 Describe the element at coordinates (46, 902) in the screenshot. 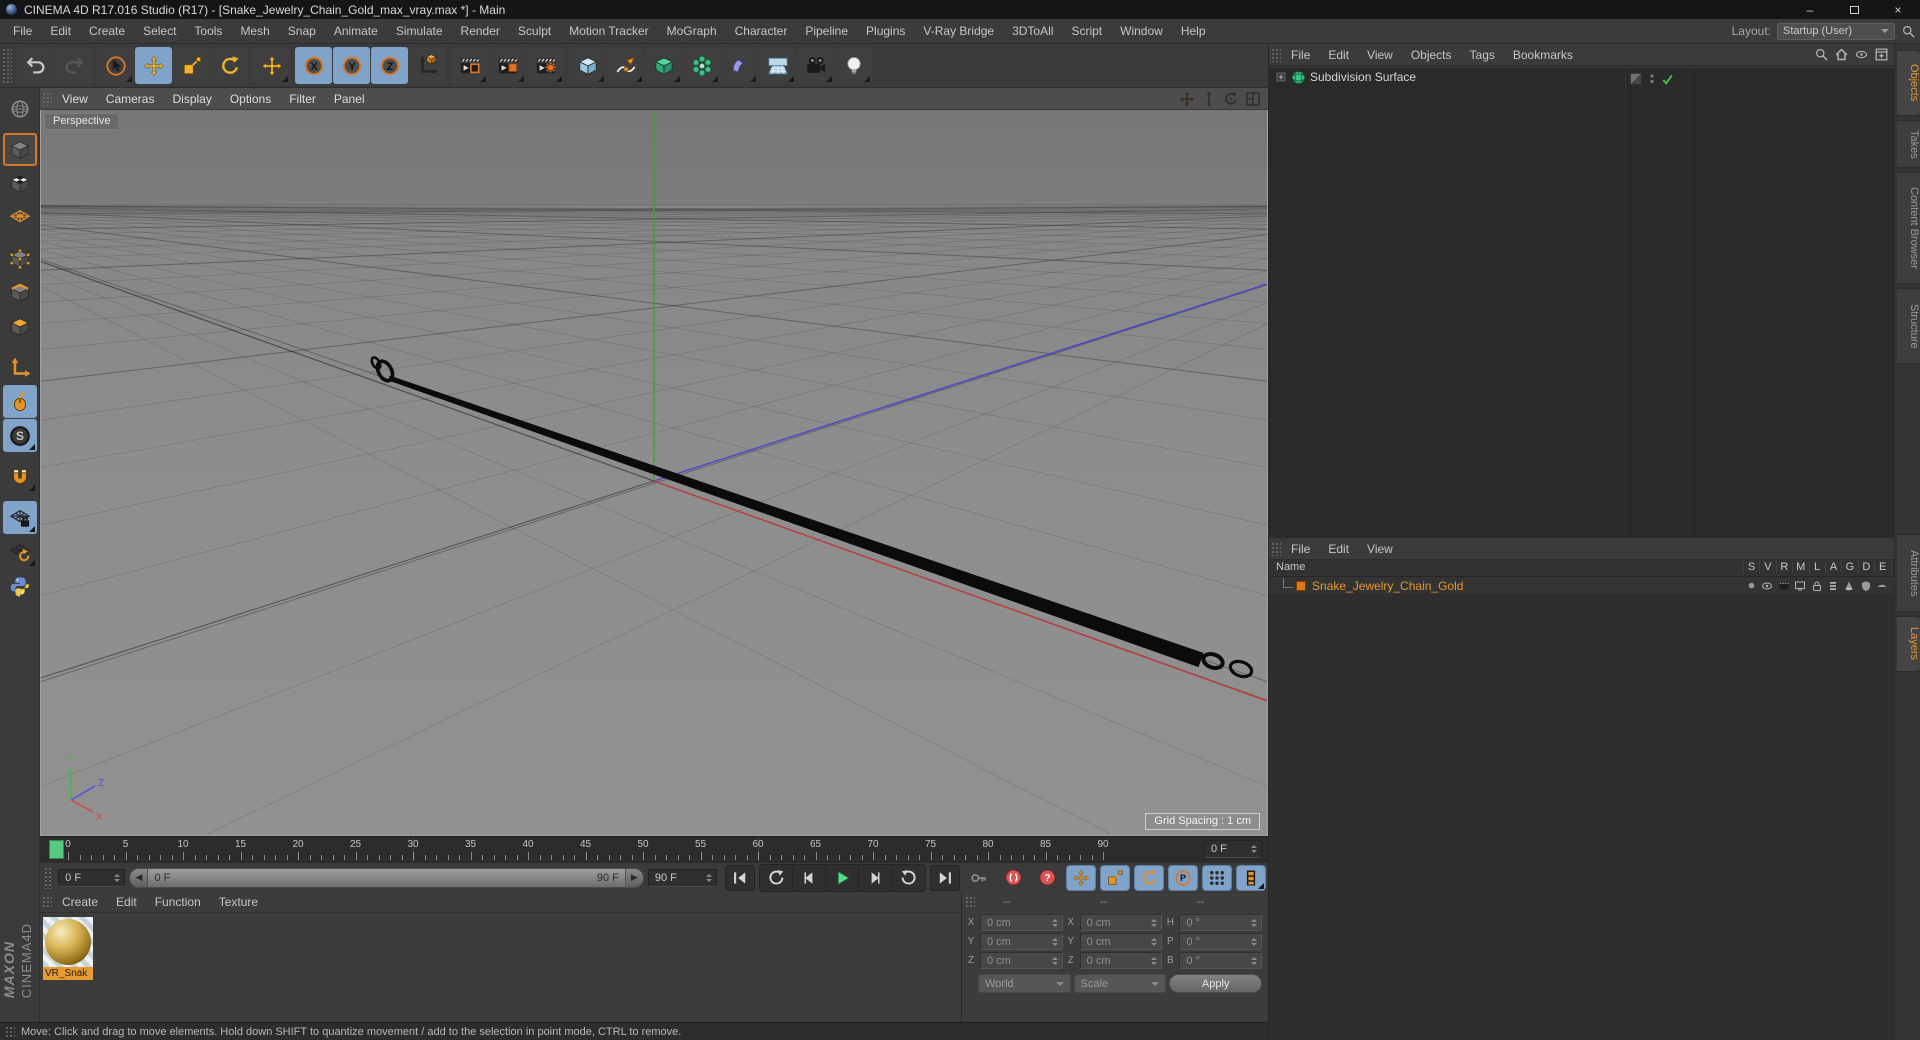

I see `material-menubar-grip` at that location.